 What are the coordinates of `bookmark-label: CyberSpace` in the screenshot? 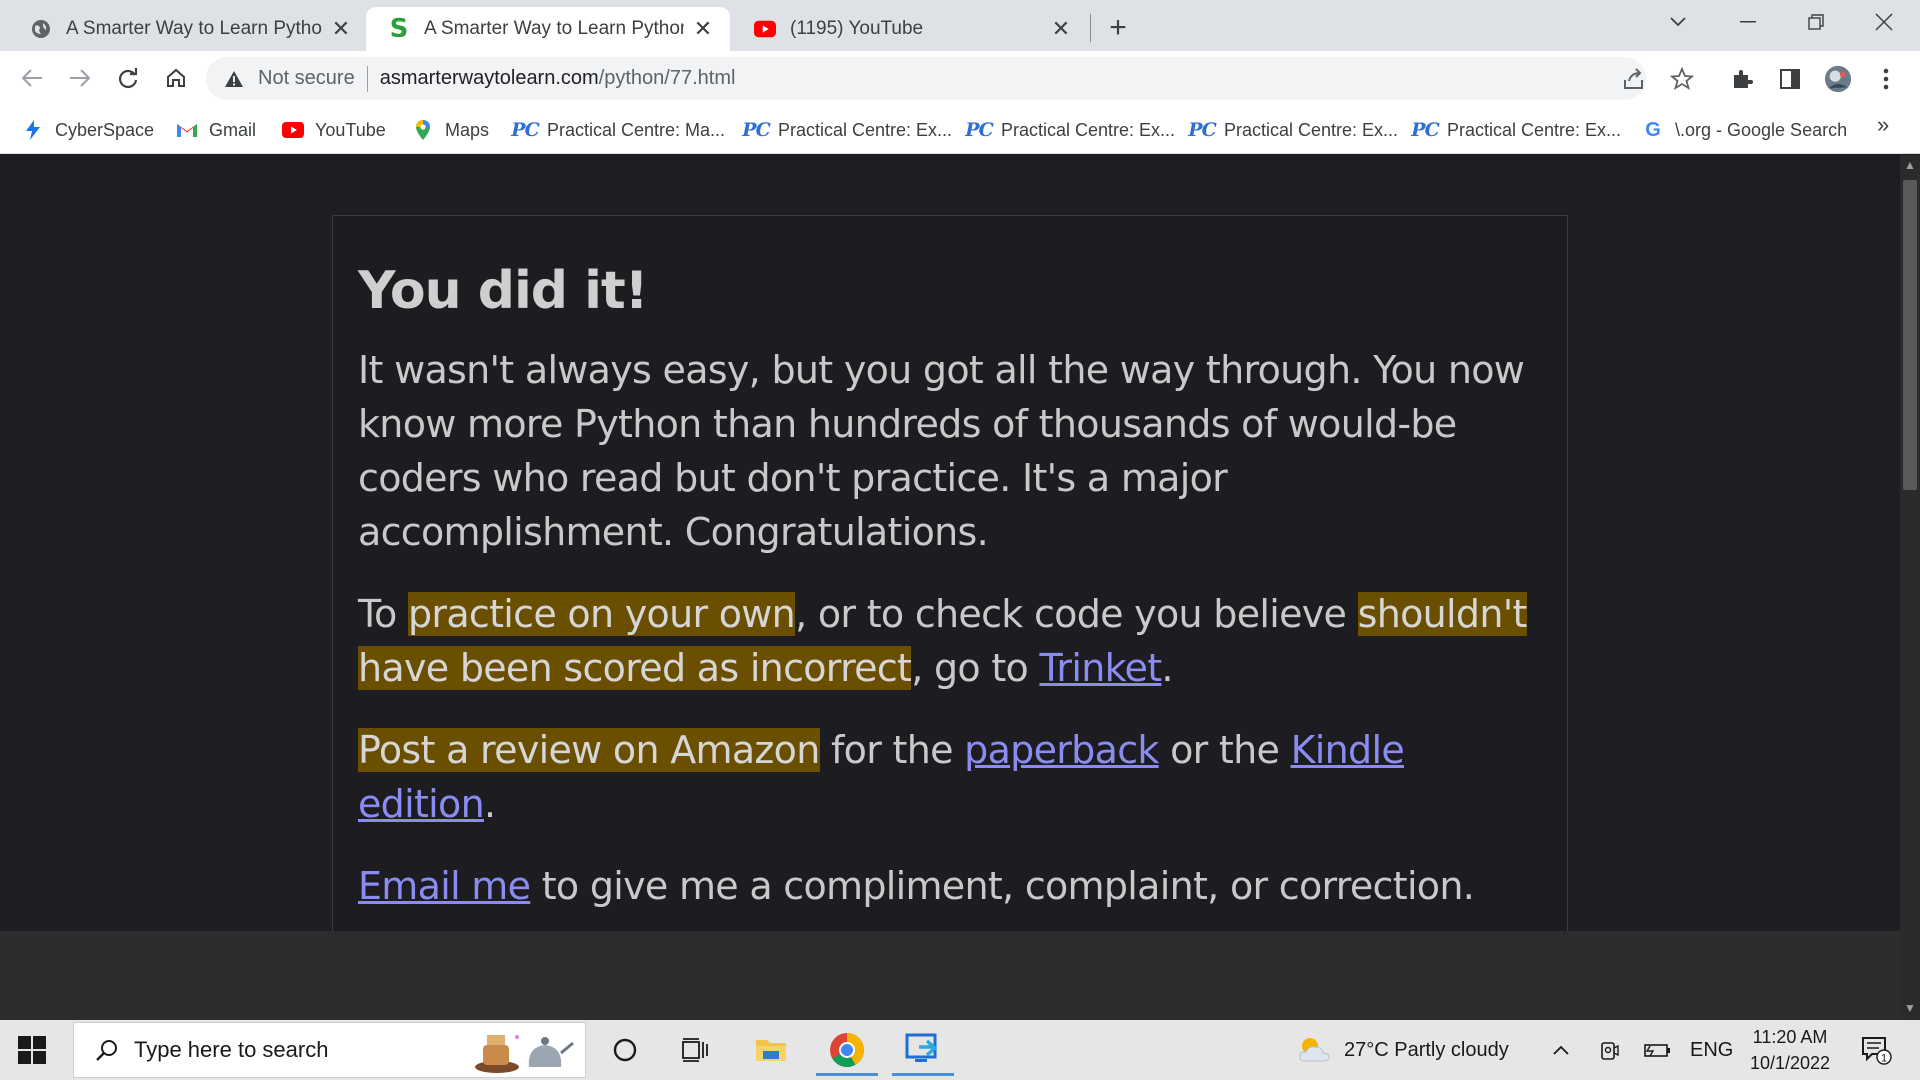 It's located at (105, 129).